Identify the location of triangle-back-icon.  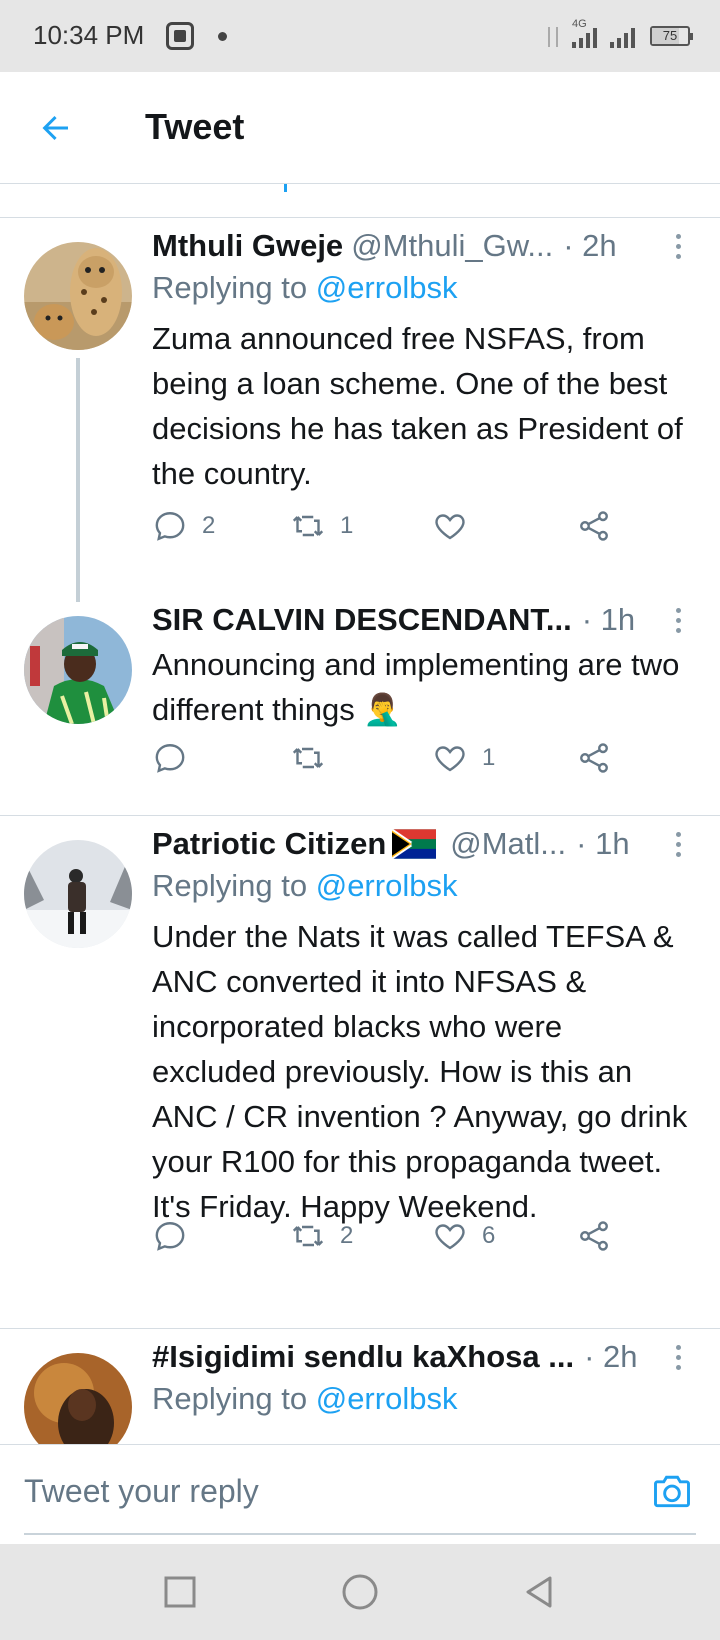
(539, 1592).